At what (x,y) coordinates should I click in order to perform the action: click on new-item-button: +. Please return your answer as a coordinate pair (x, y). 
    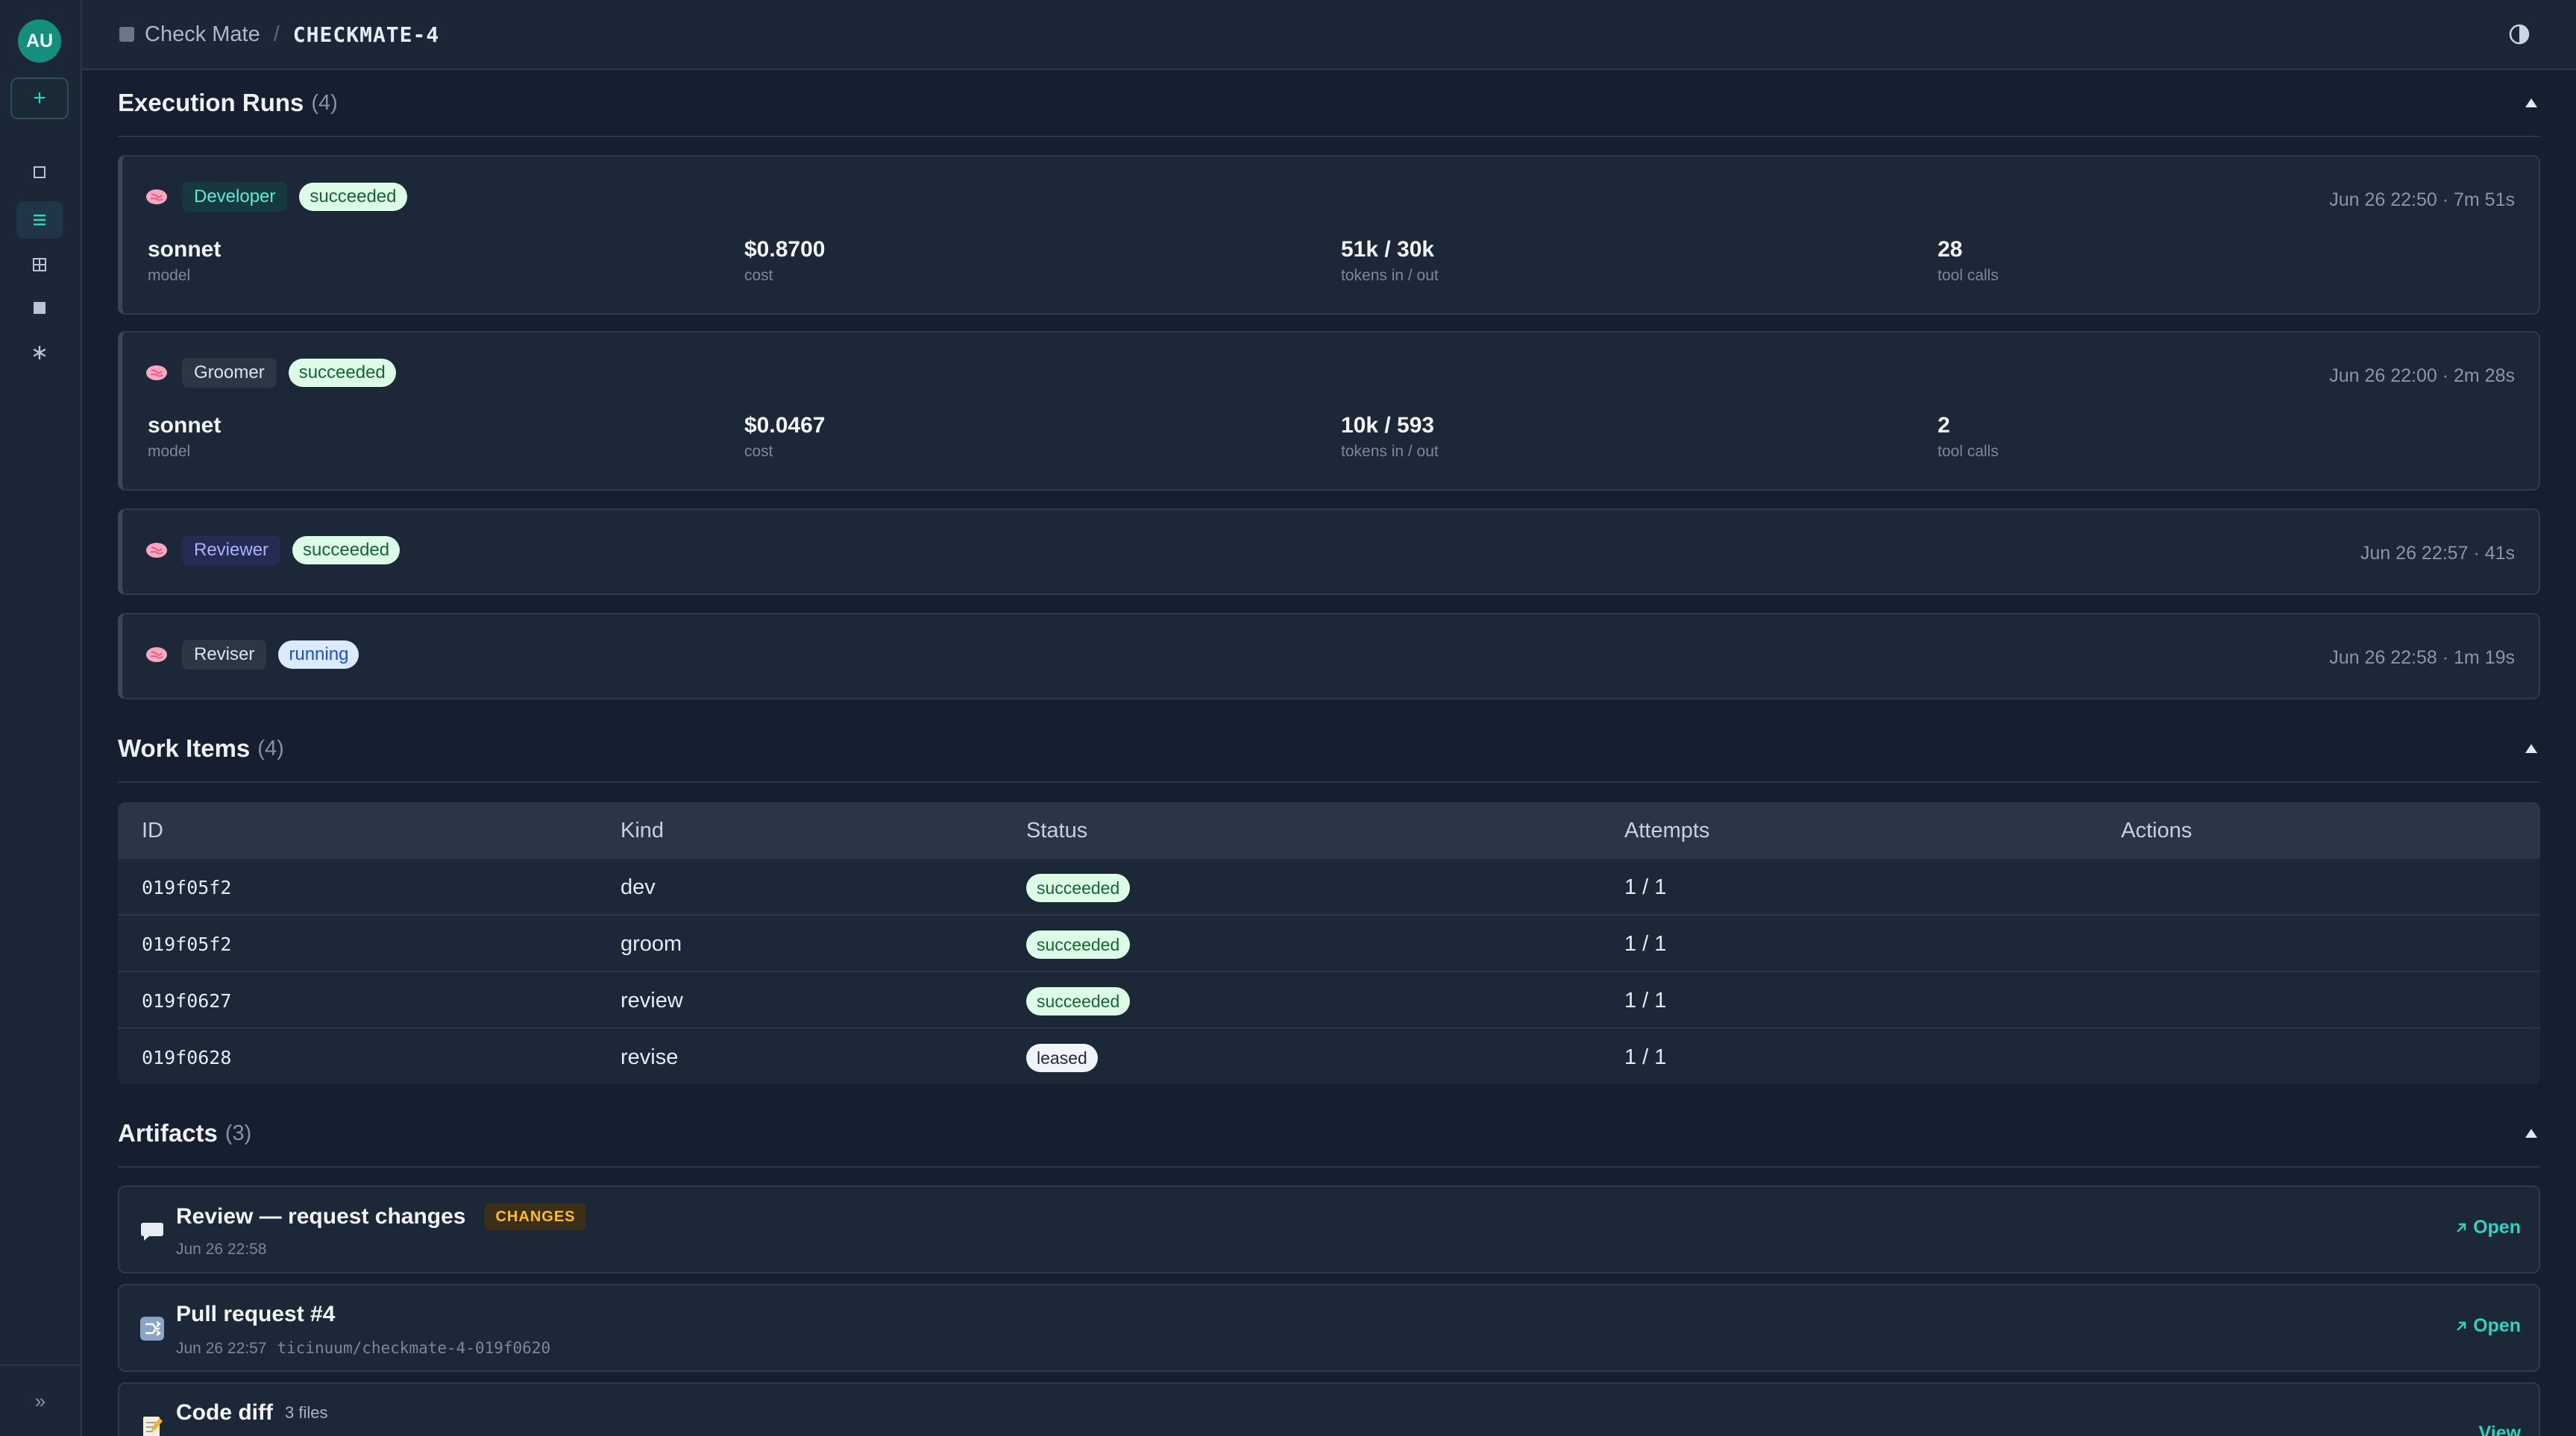
    Looking at the image, I should click on (39, 99).